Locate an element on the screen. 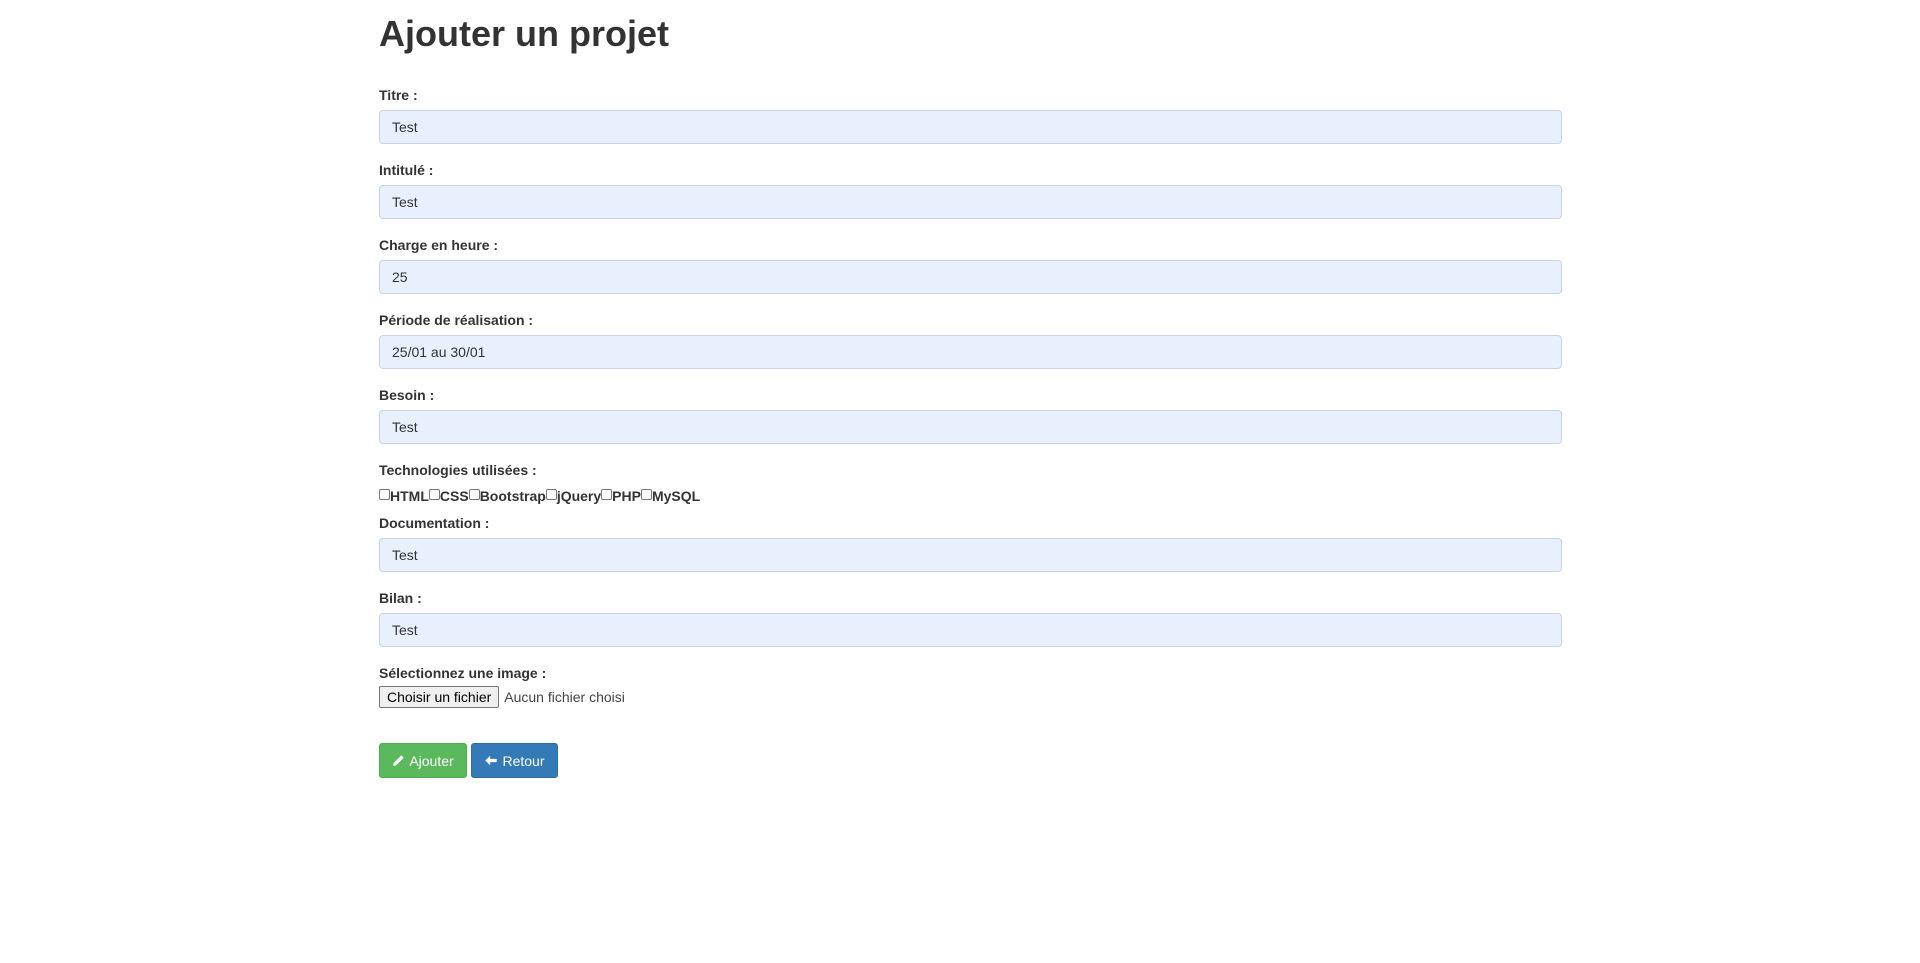  periode-label: Période de réalisation : is located at coordinates (456, 320).